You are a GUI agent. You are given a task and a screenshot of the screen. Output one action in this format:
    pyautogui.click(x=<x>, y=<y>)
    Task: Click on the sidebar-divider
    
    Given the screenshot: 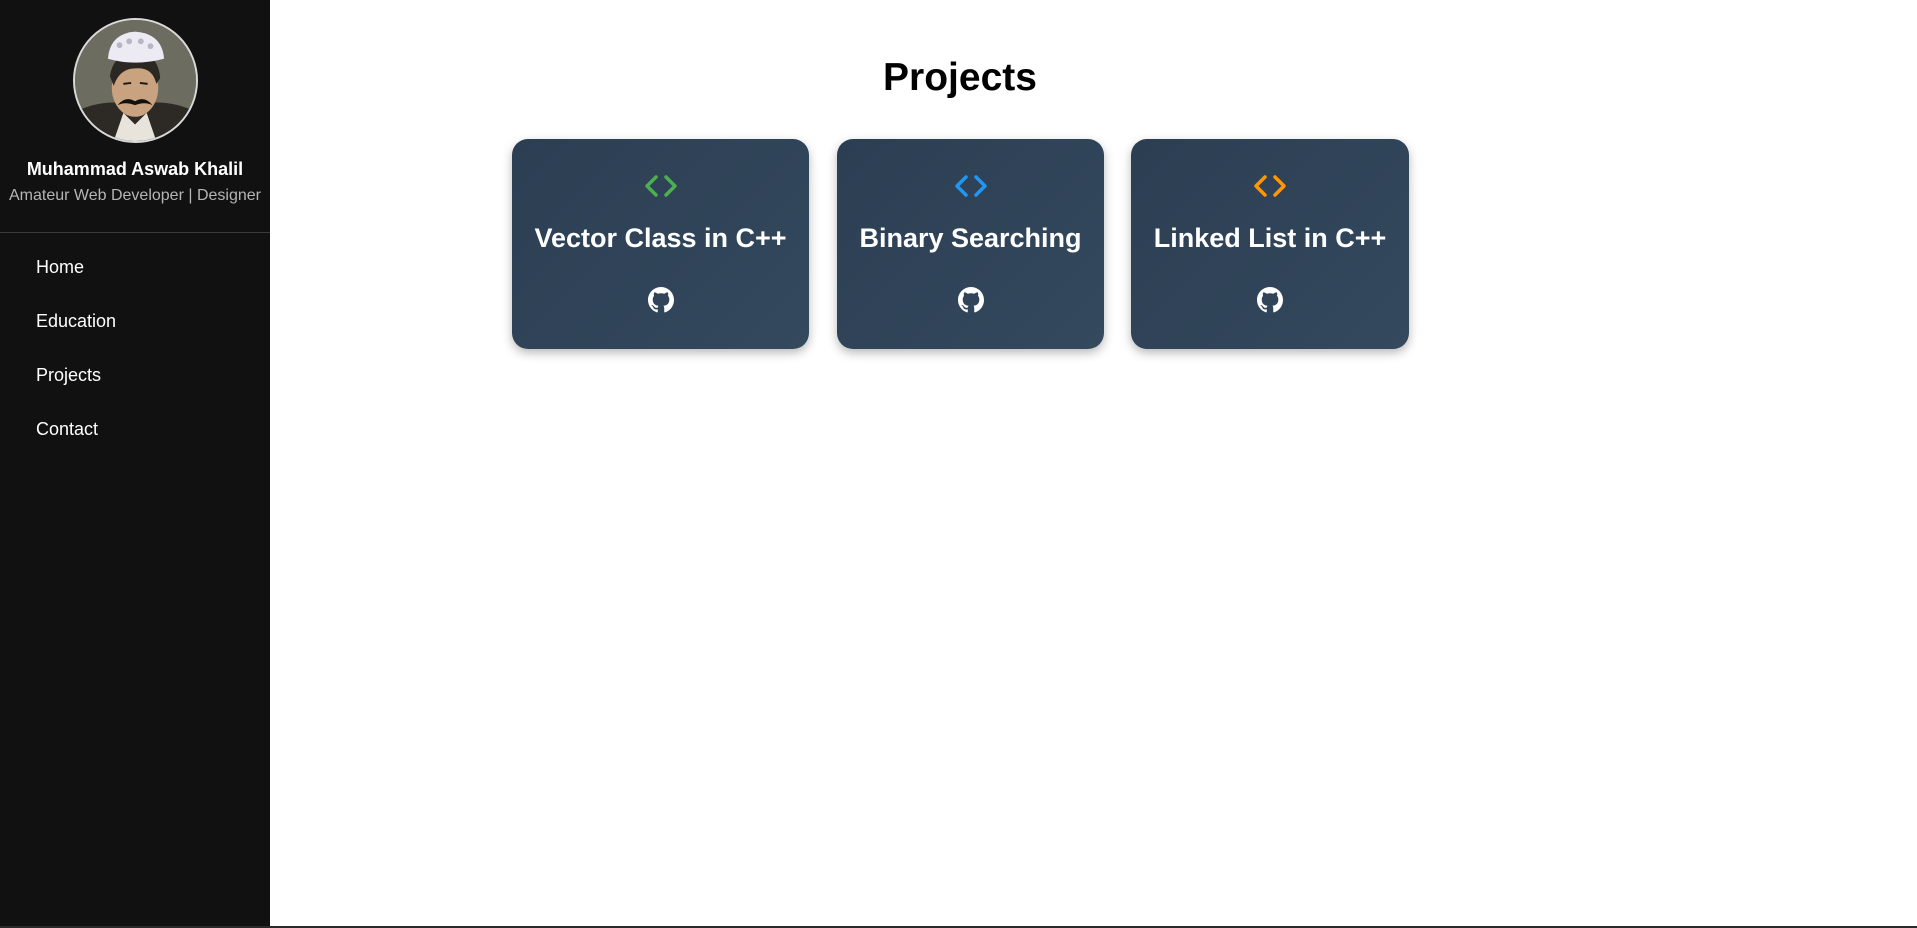 What is the action you would take?
    pyautogui.click(x=135, y=232)
    